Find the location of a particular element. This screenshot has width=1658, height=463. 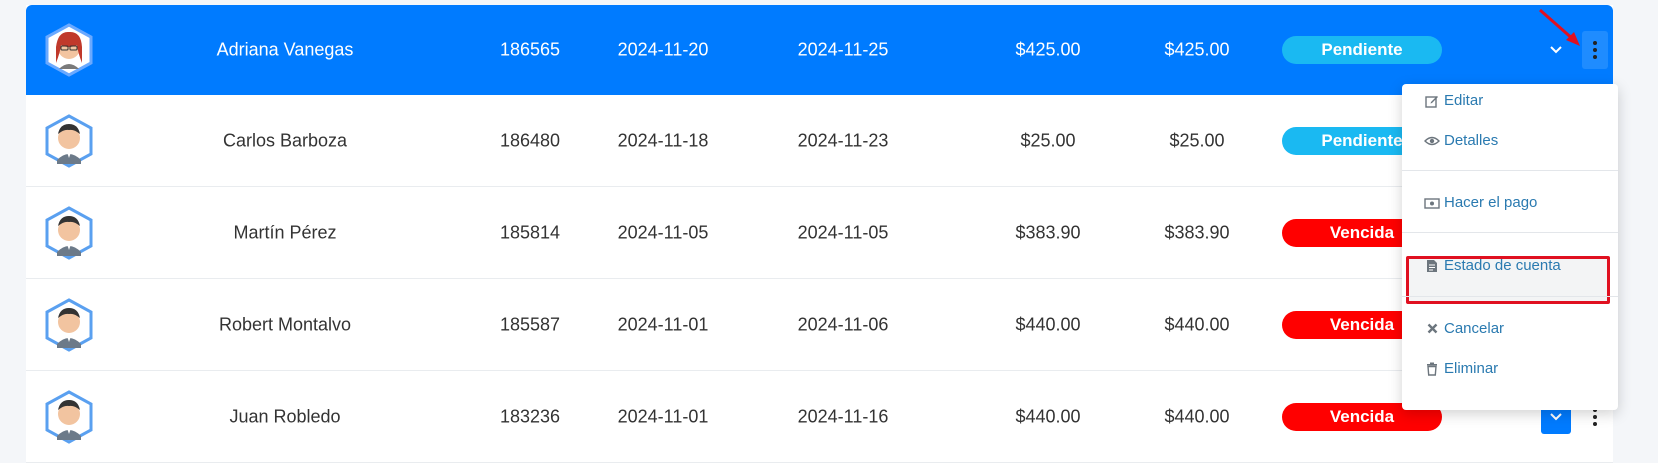

invoice-number: 185814 is located at coordinates (530, 232).